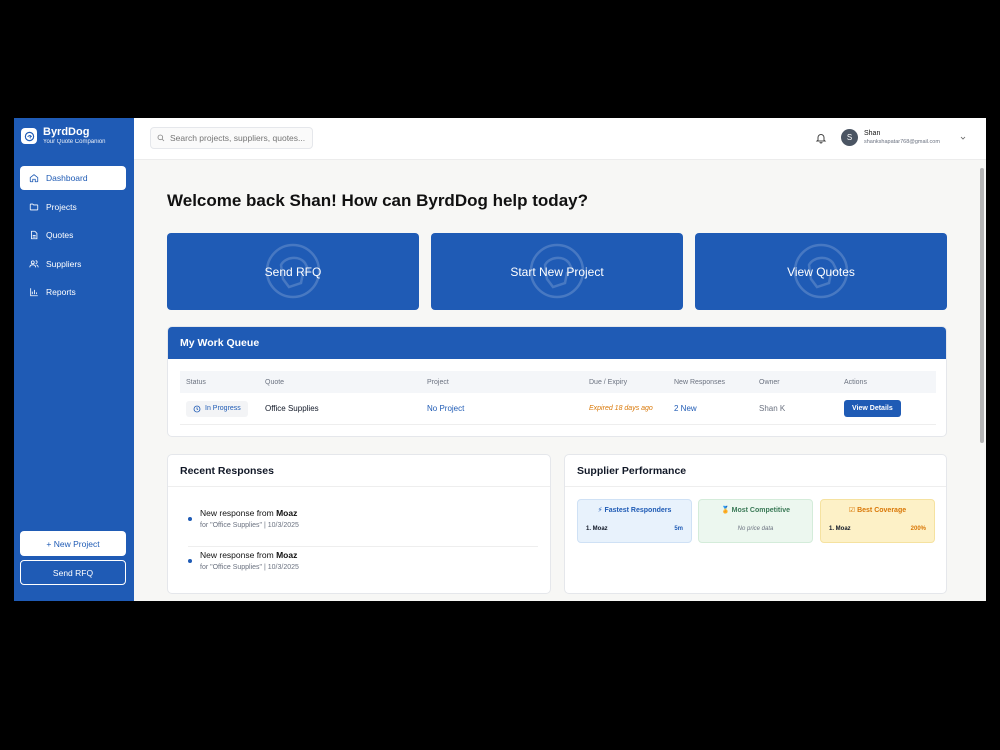 Image resolution: width=1000 pixels, height=750 pixels. I want to click on new-responses-link: 2 New, so click(716, 408).